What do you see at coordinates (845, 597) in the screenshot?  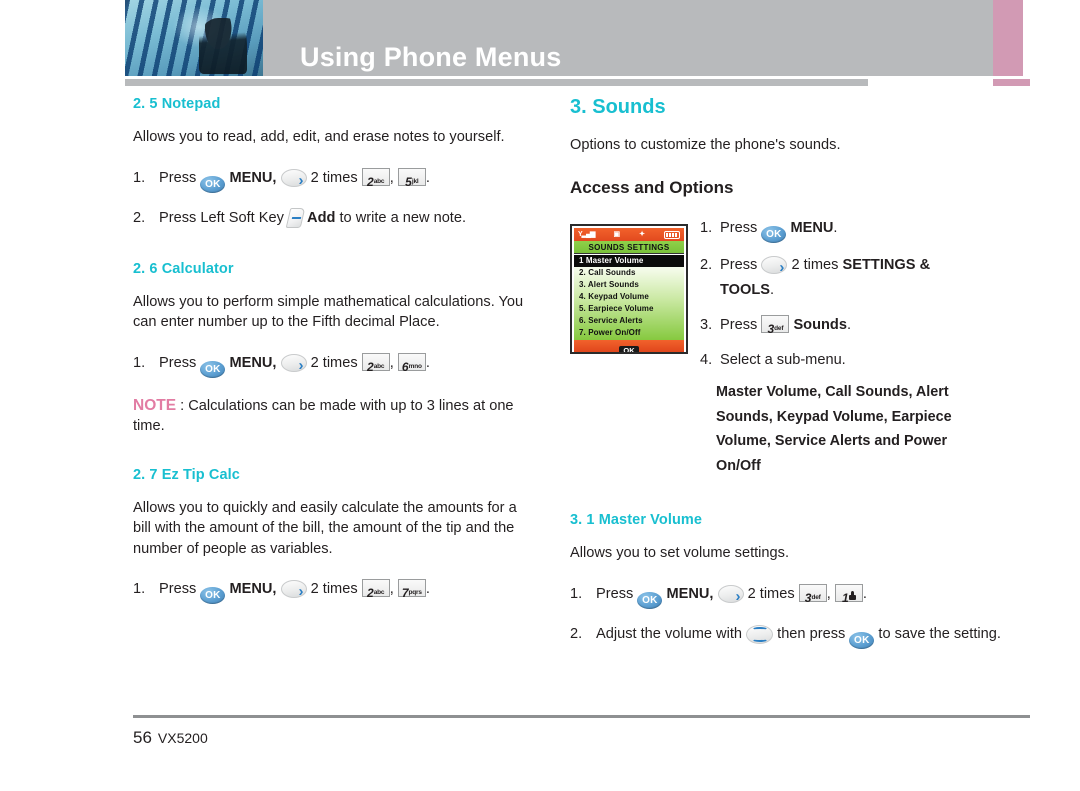 I see `key-digit: 1` at bounding box center [845, 597].